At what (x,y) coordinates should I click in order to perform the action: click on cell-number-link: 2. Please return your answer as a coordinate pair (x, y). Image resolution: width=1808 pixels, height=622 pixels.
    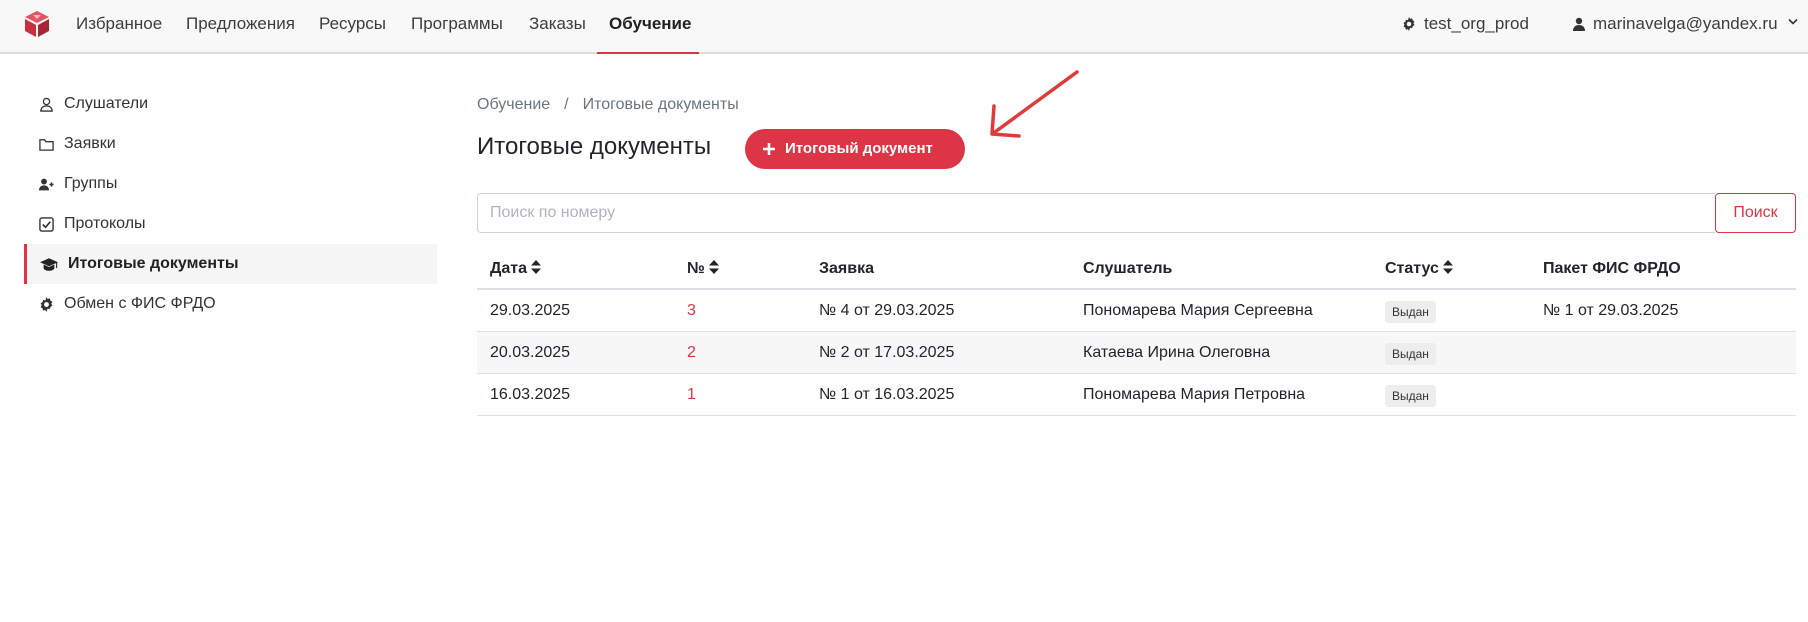
    Looking at the image, I should click on (691, 353).